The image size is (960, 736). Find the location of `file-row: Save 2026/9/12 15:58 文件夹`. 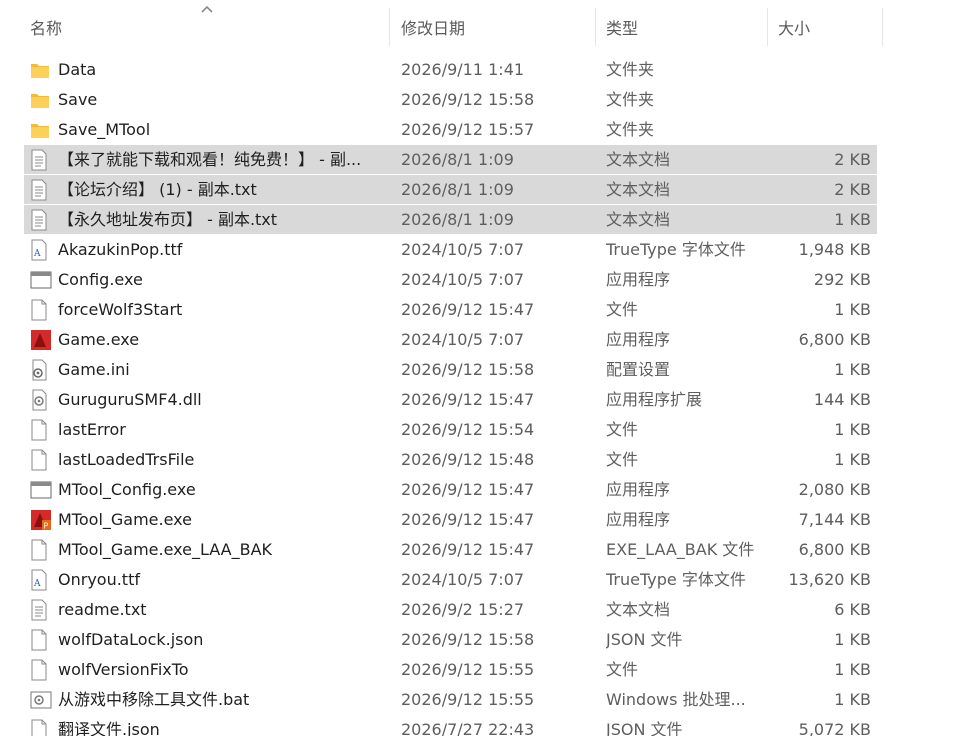

file-row: Save 2026/9/12 15:58 文件夹 is located at coordinates (450, 100).